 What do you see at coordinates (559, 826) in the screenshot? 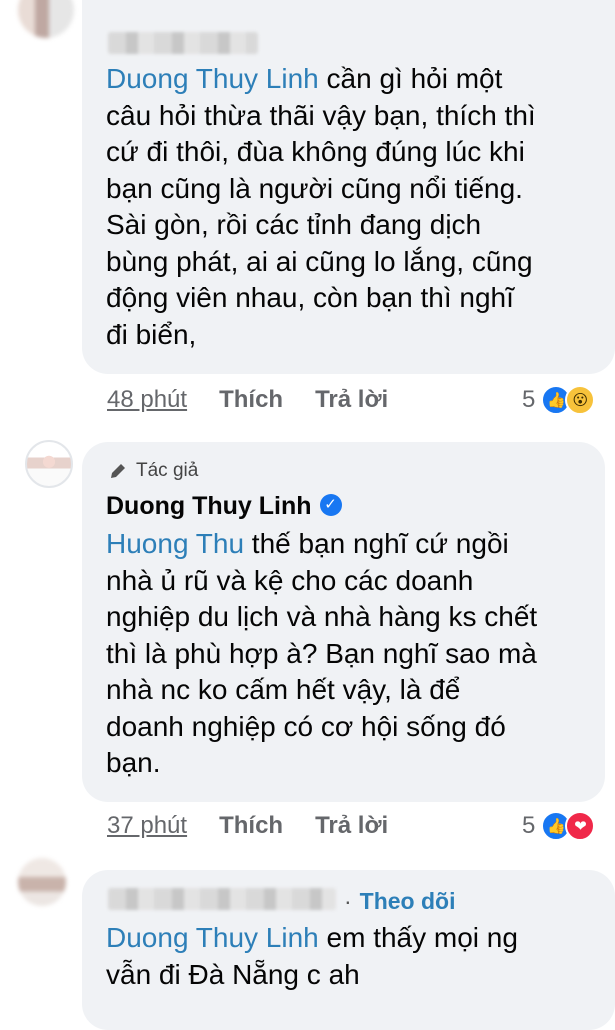
I see `reaction-summary: 5 👍 ❤` at bounding box center [559, 826].